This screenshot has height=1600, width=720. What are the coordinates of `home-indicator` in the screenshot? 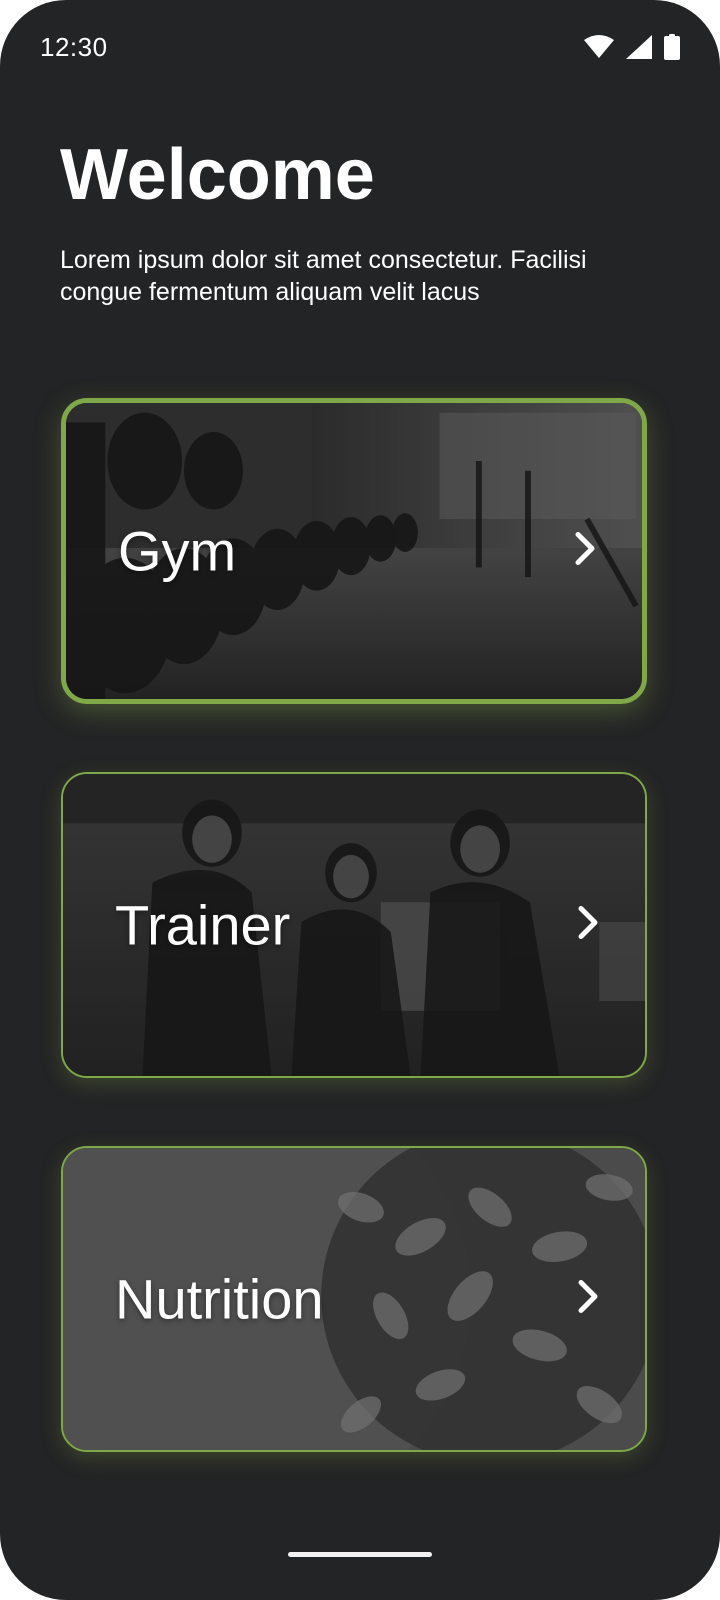 It's located at (360, 1554).